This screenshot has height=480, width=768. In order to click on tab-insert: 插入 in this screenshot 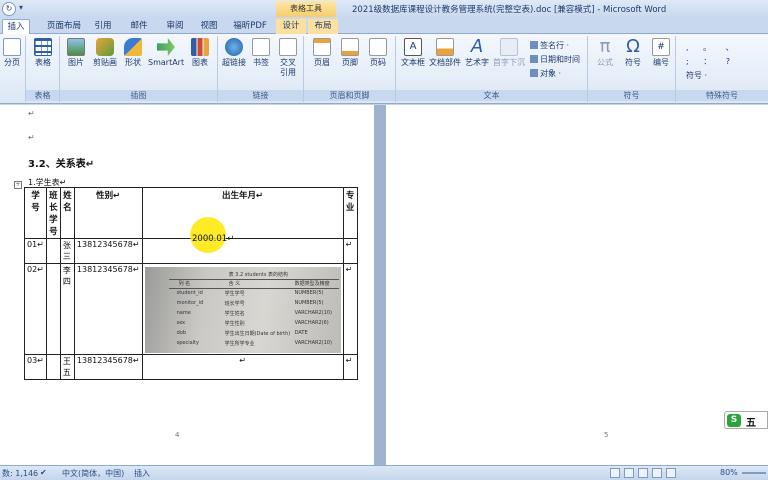, I will do `click(16, 26)`.